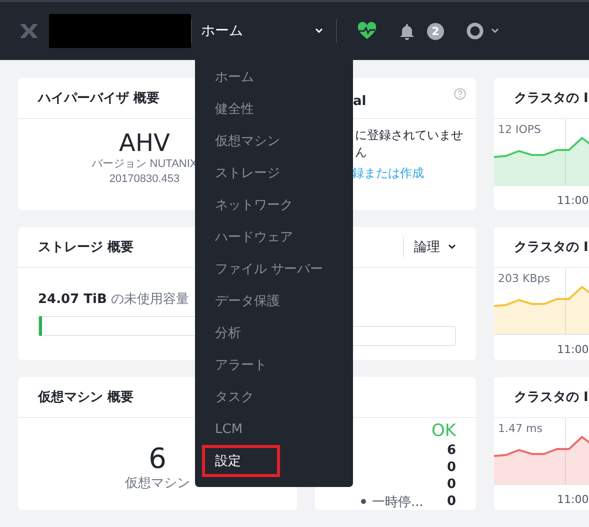  What do you see at coordinates (157, 482) in the screenshot?
I see `vm-count-label: 仮想マシン` at bounding box center [157, 482].